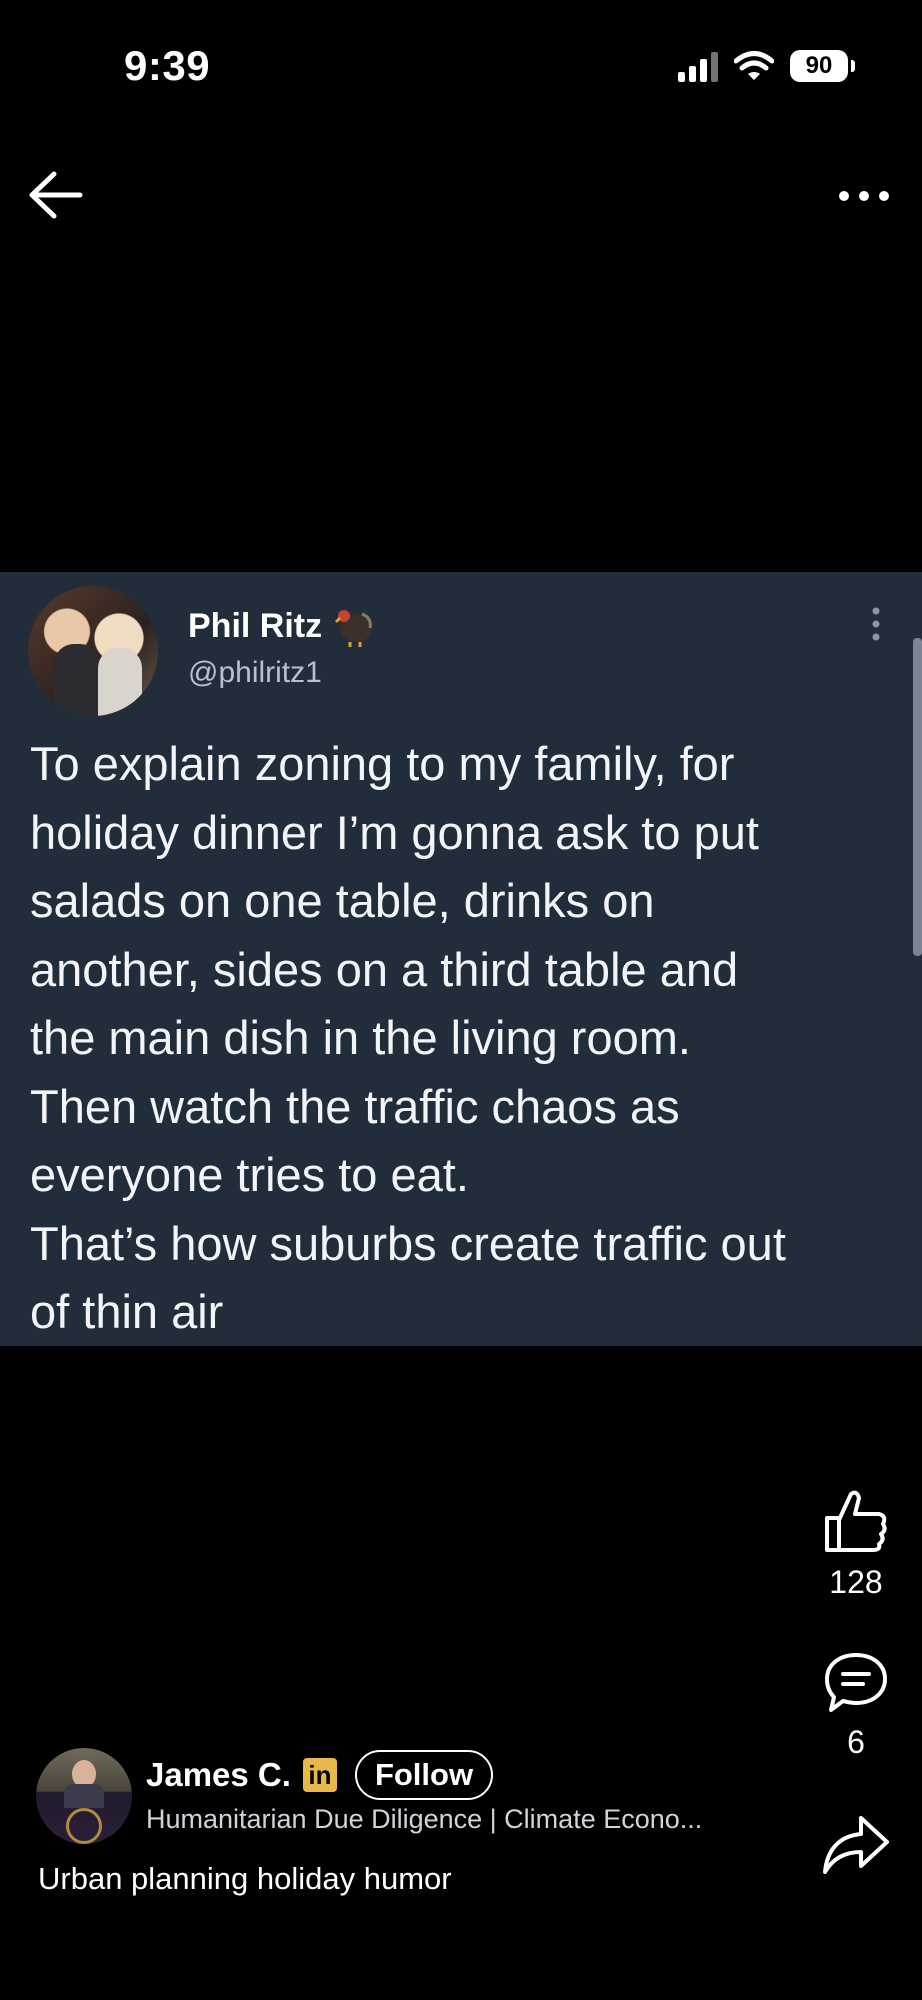  I want to click on share-button, so click(856, 1845).